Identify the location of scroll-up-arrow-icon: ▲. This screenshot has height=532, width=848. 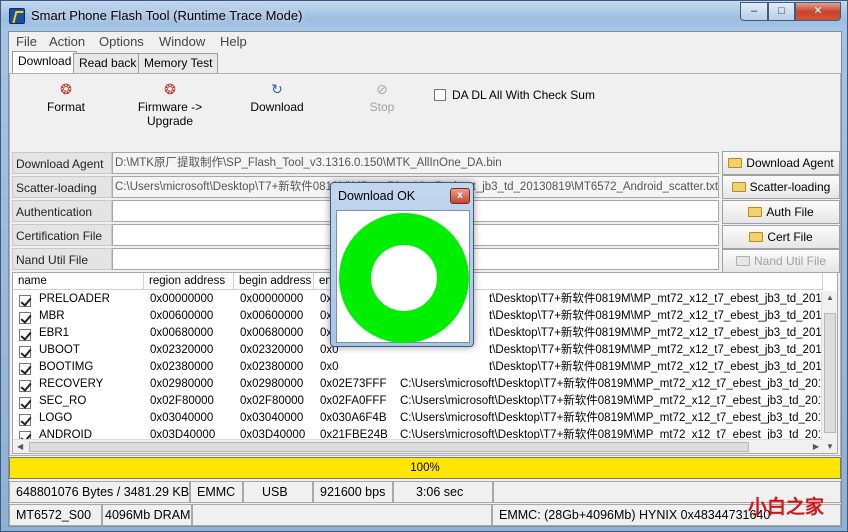
(830, 297).